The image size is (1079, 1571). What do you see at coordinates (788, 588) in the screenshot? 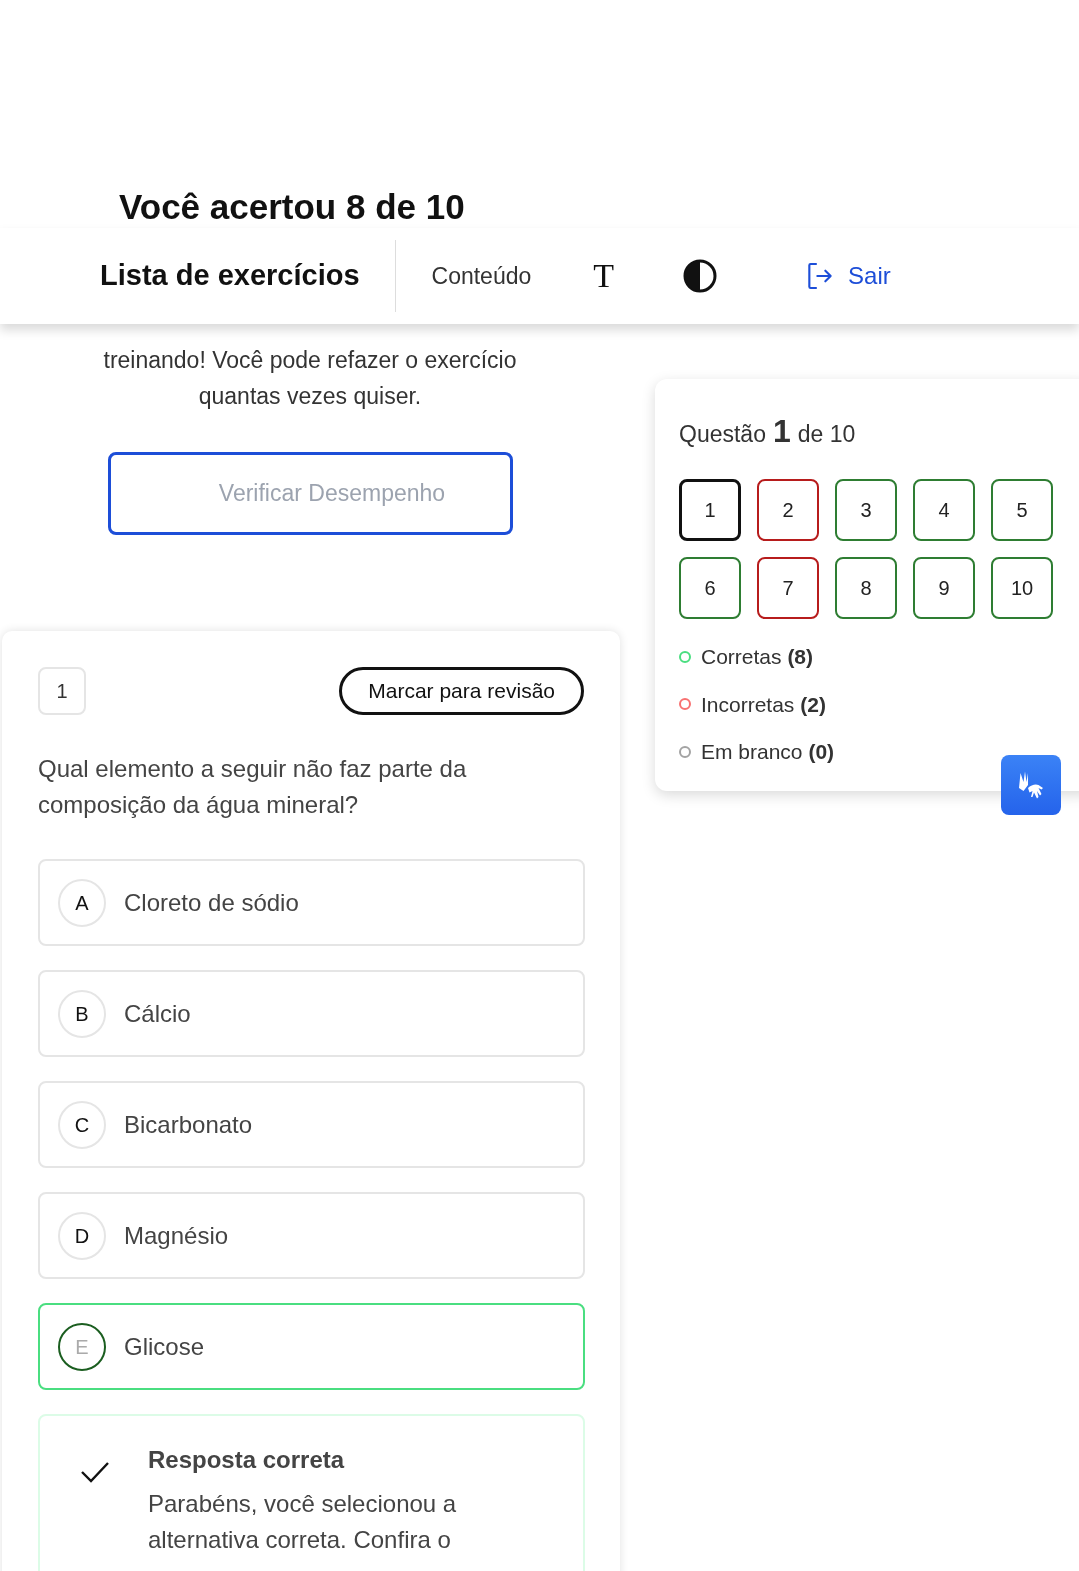
I see `question-button: 7` at bounding box center [788, 588].